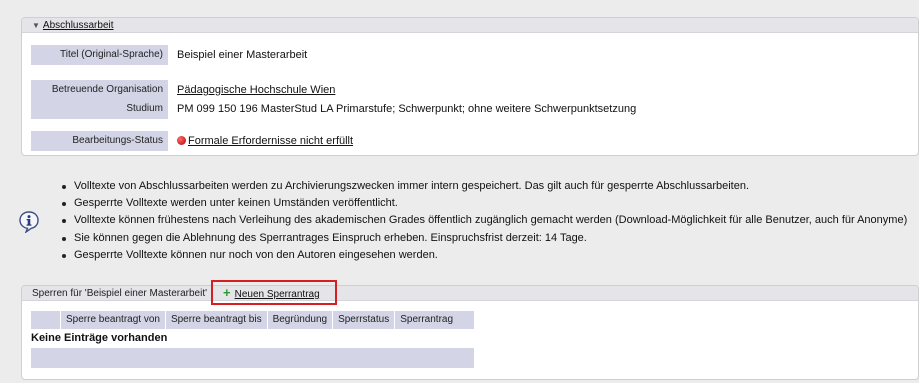 The width and height of the screenshot is (919, 383). I want to click on new-lock-request-label: Neuen Sperrantrag, so click(277, 294).